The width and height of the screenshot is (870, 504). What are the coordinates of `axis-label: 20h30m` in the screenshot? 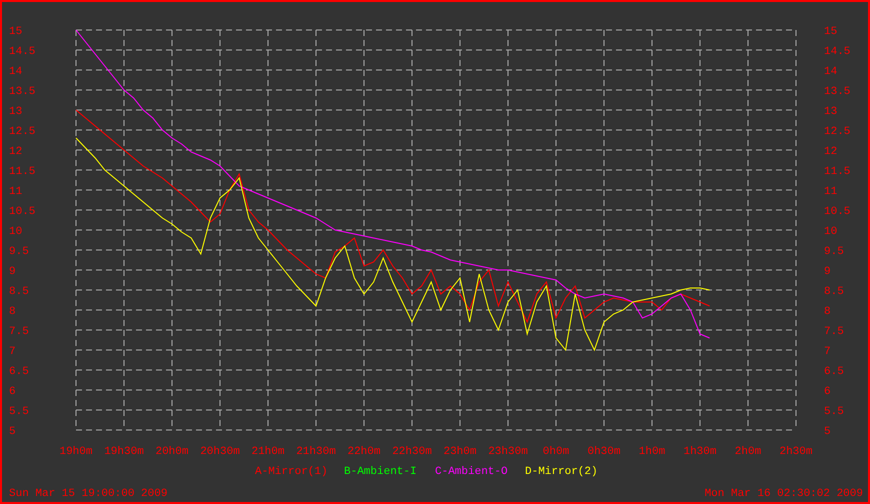 It's located at (220, 452).